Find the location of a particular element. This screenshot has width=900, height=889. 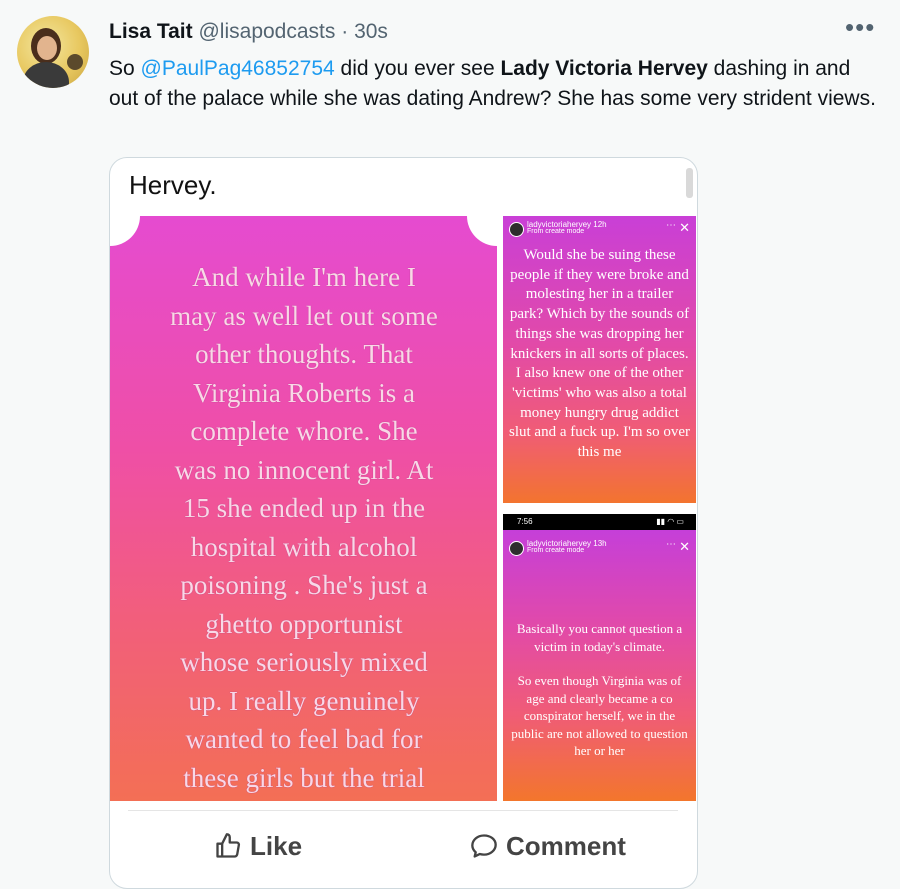

story-age: 13h is located at coordinates (600, 543).